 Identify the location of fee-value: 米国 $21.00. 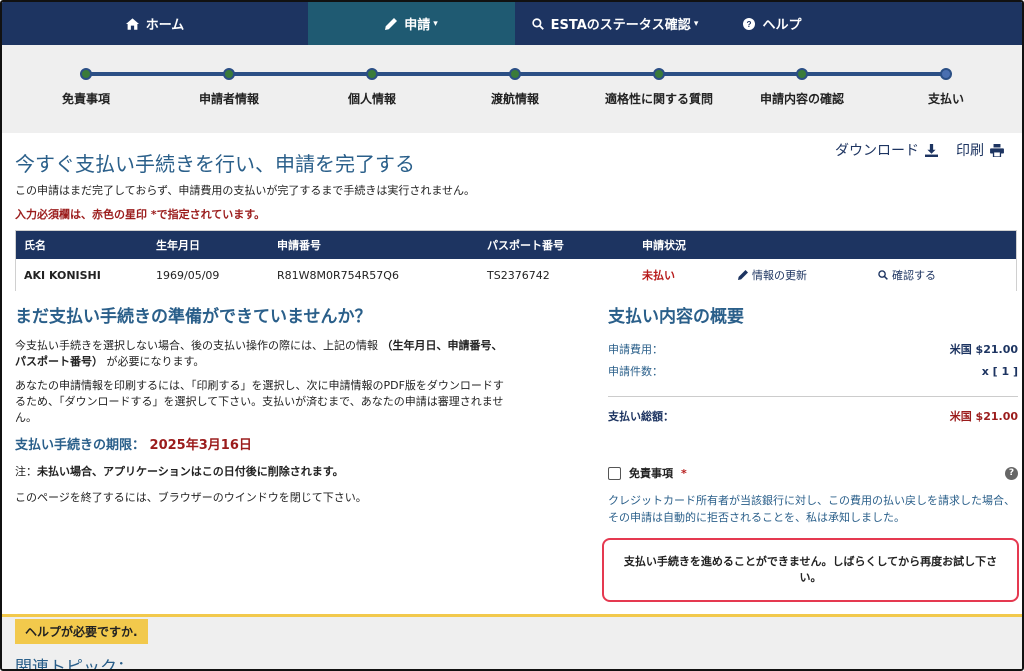
(983, 349).